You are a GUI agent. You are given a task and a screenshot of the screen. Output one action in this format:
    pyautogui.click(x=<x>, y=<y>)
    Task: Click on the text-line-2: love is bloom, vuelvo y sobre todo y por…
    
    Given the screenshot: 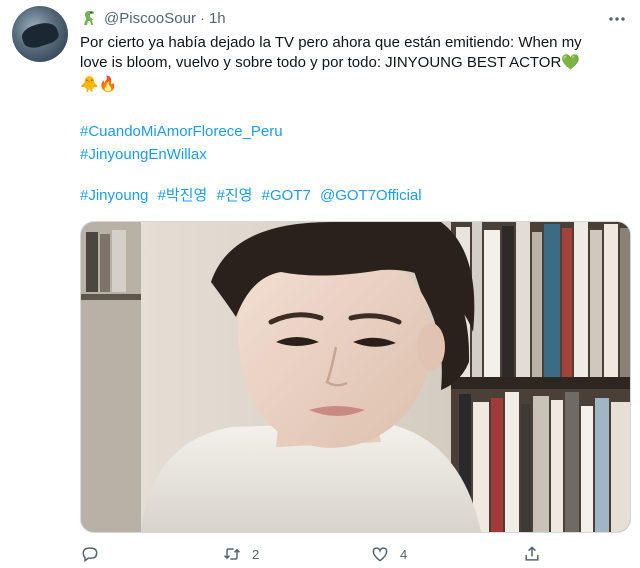 What is the action you would take?
    pyautogui.click(x=321, y=62)
    